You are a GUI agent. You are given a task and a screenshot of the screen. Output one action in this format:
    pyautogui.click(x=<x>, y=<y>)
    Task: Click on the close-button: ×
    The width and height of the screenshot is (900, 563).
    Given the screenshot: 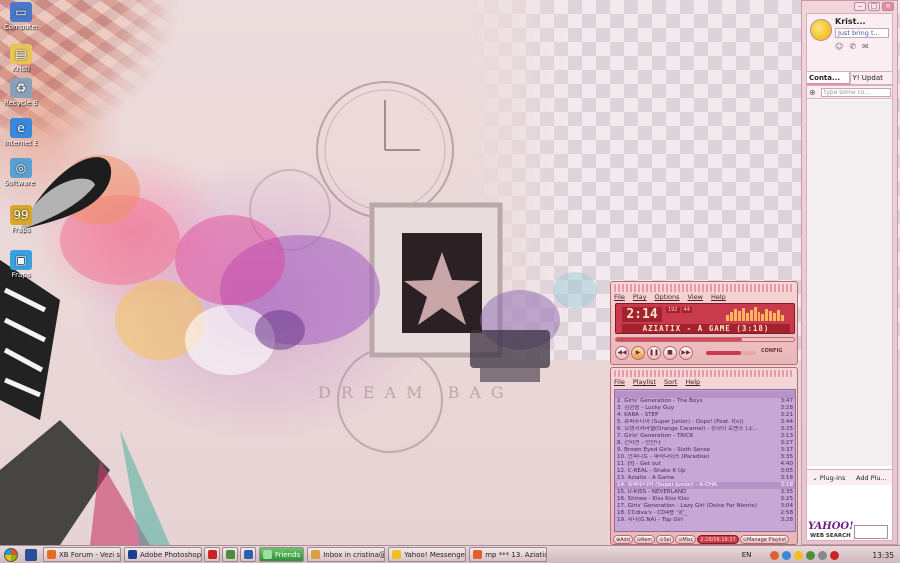 What is the action you would take?
    pyautogui.click(x=888, y=6)
    